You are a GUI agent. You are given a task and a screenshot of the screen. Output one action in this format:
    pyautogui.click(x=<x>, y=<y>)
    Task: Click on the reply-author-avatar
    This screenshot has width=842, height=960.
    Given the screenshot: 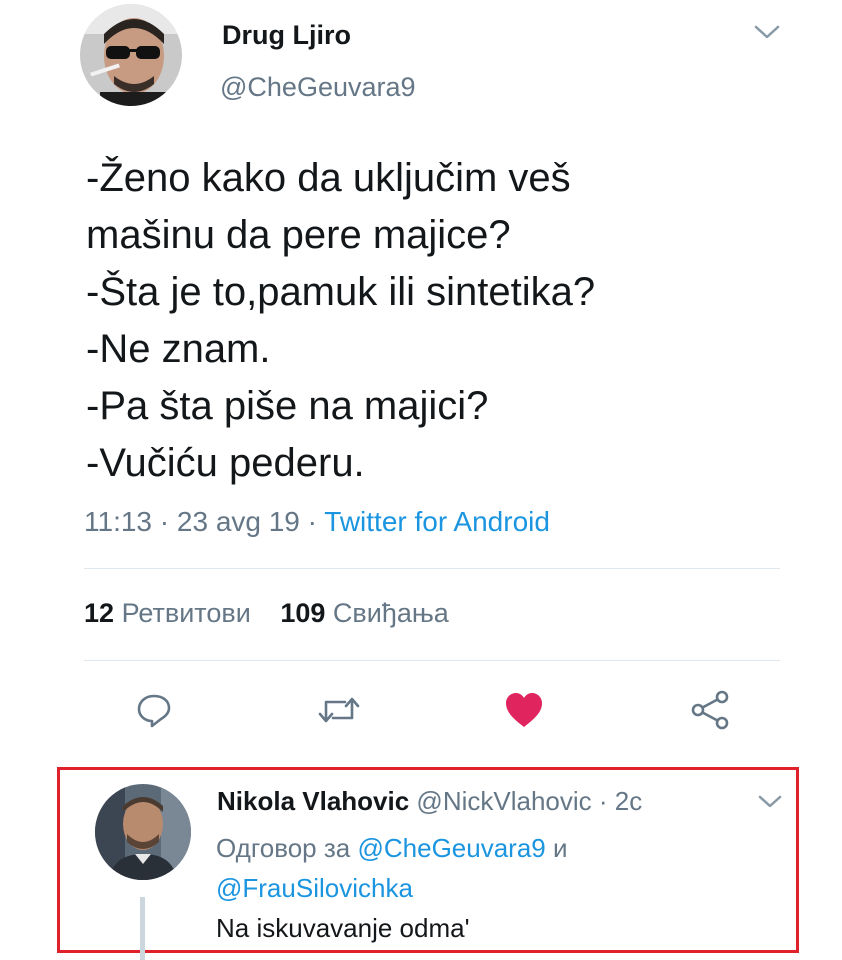 What is the action you would take?
    pyautogui.click(x=143, y=832)
    